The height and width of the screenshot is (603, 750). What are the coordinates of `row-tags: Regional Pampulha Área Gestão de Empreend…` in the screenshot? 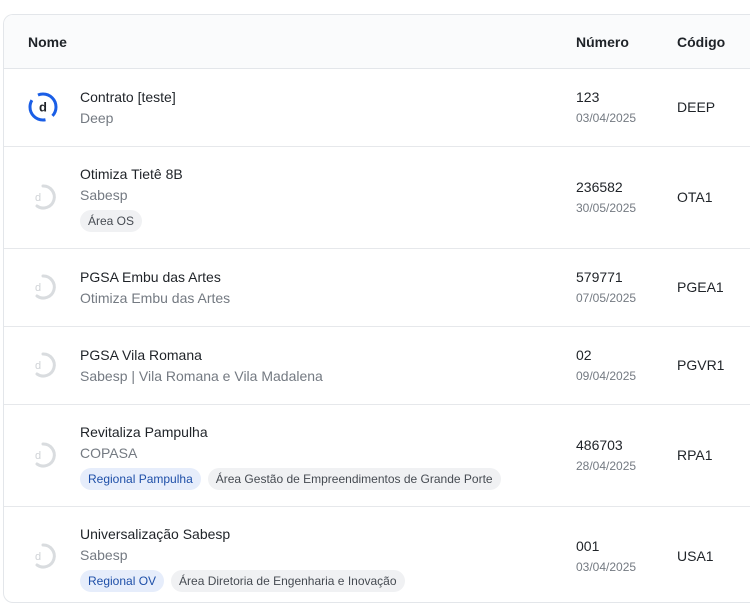 It's located at (290, 479).